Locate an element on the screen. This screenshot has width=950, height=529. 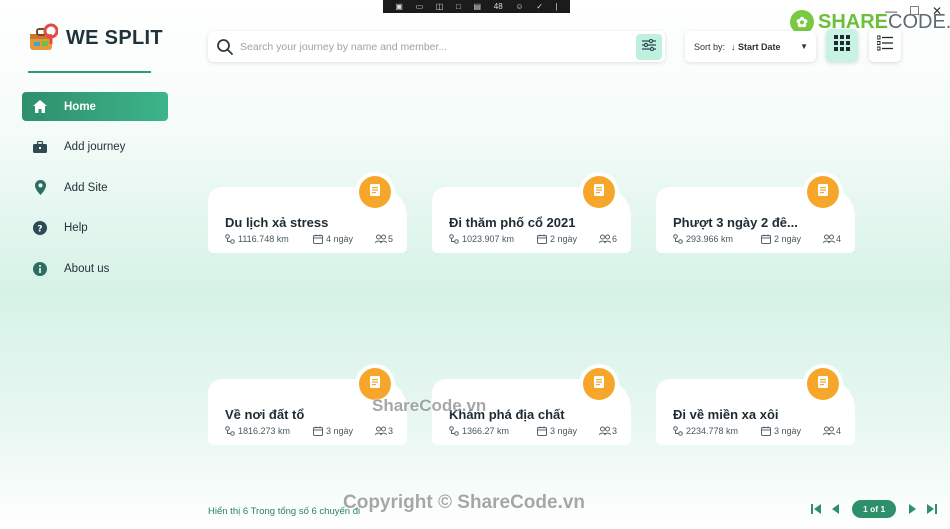
journey-meta: 1816.273 km 3 ngày 3 is located at coordinates (311, 431).